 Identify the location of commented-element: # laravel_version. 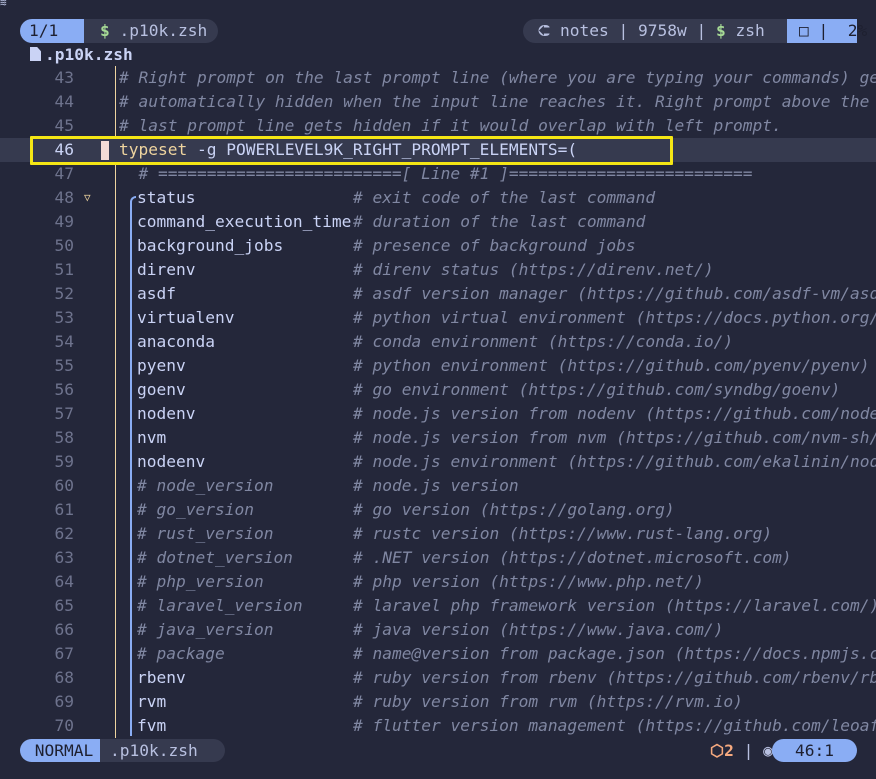
(220, 605).